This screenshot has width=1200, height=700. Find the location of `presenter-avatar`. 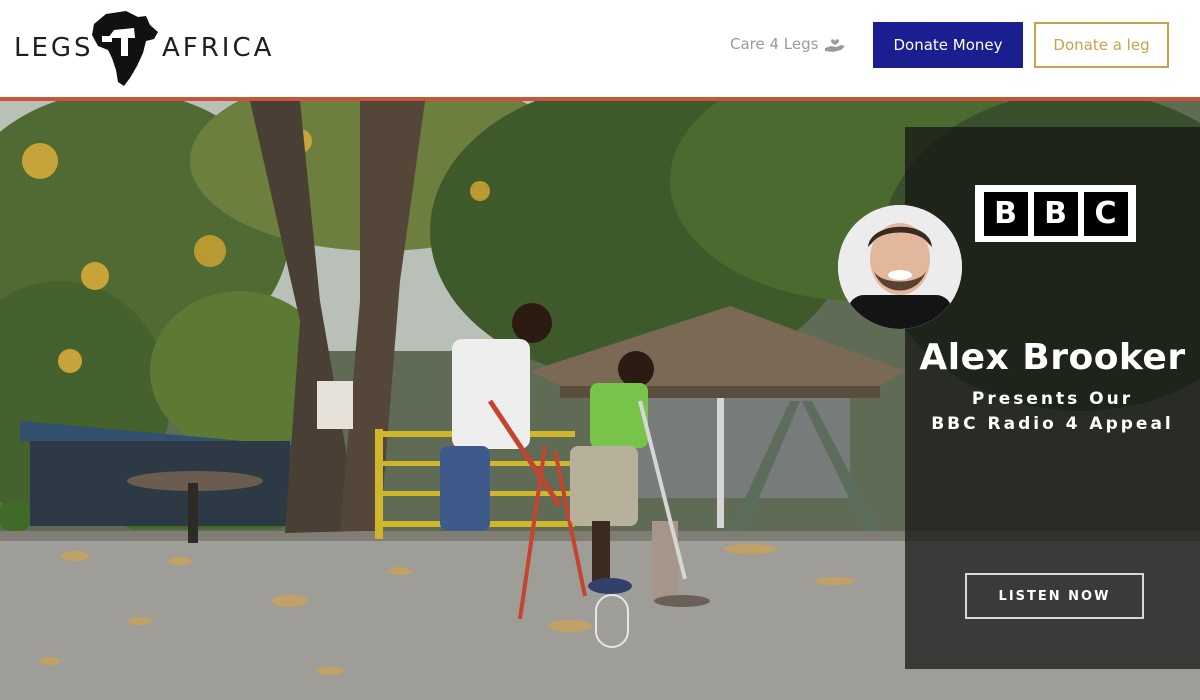

presenter-avatar is located at coordinates (900, 267).